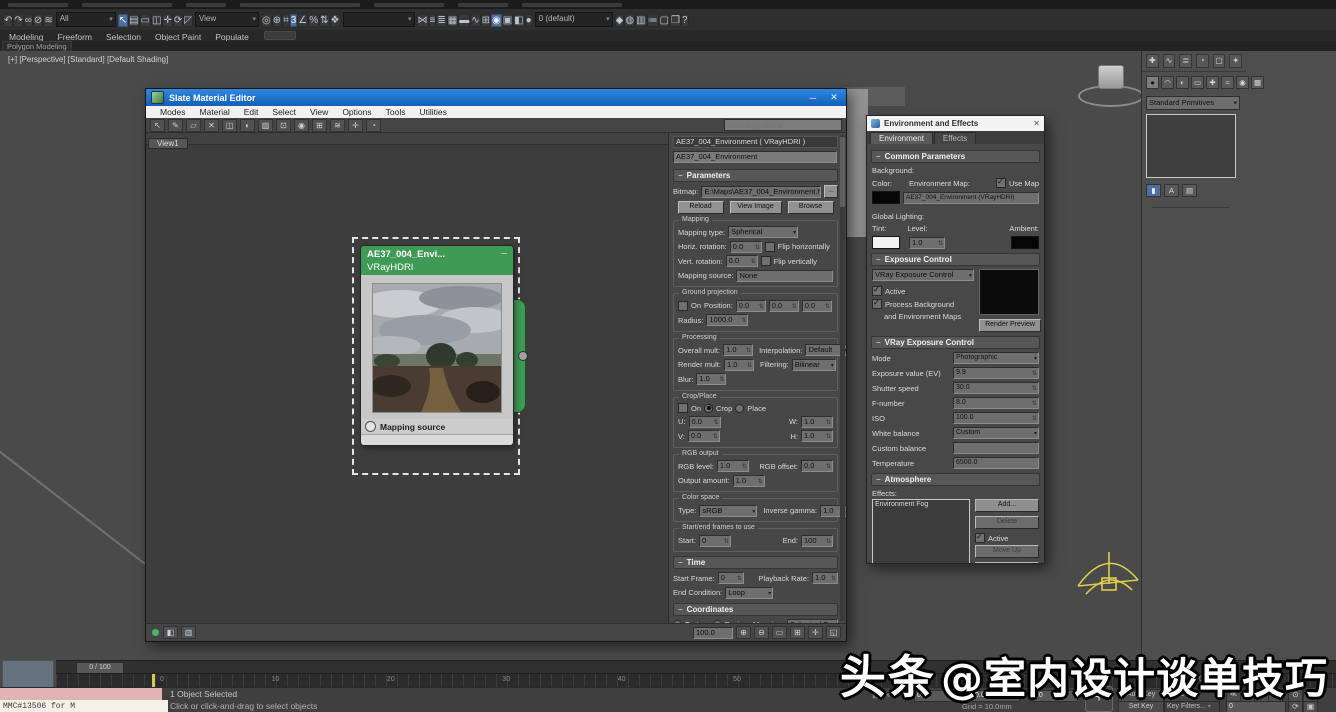 This screenshot has height=712, width=1336. I want to click on snap-toggle-icon: ◆, so click(619, 20).